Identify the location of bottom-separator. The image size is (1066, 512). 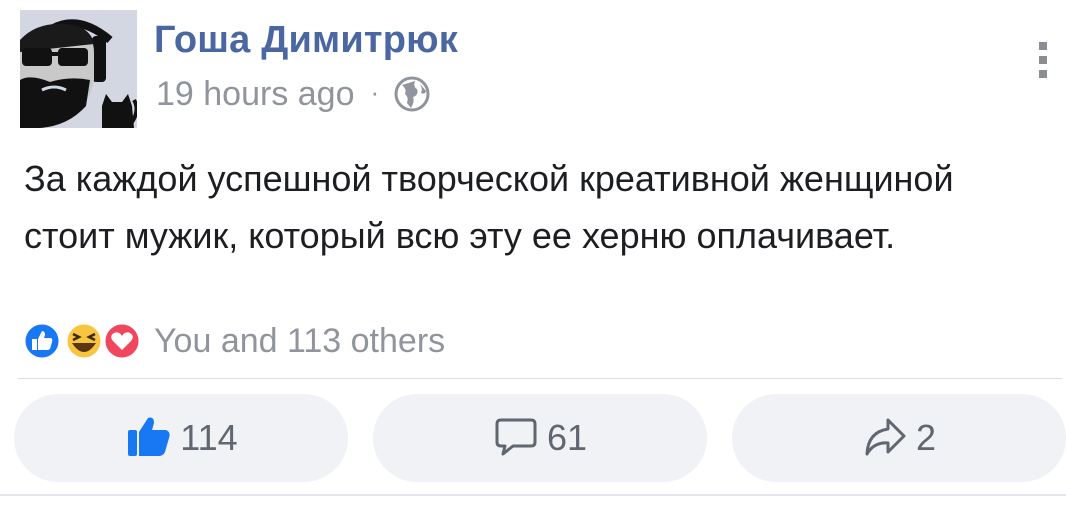
(533, 495).